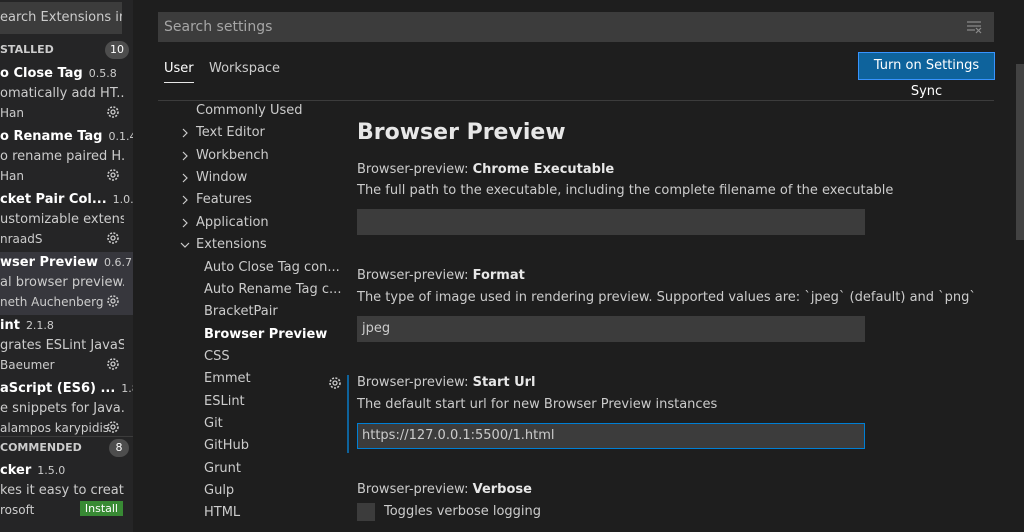 This screenshot has height=532, width=1024. Describe the element at coordinates (185, 245) in the screenshot. I see `chevron-down-icon` at that location.